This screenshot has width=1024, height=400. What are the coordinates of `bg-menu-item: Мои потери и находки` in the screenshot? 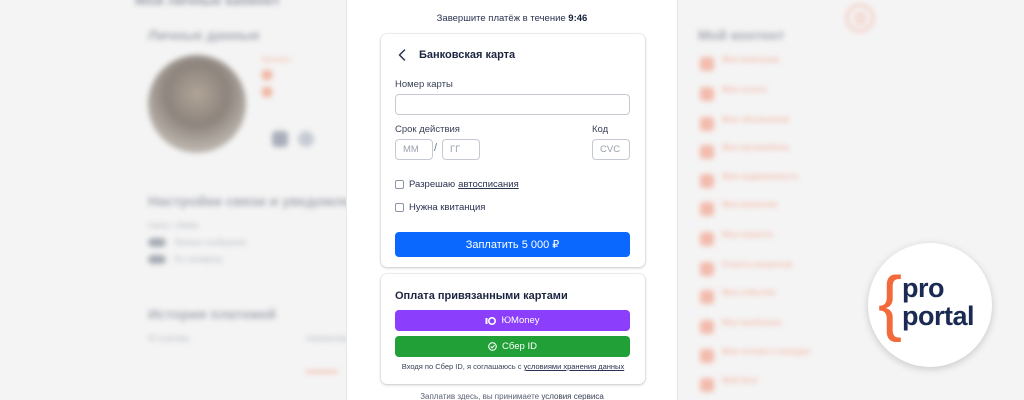 It's located at (765, 358).